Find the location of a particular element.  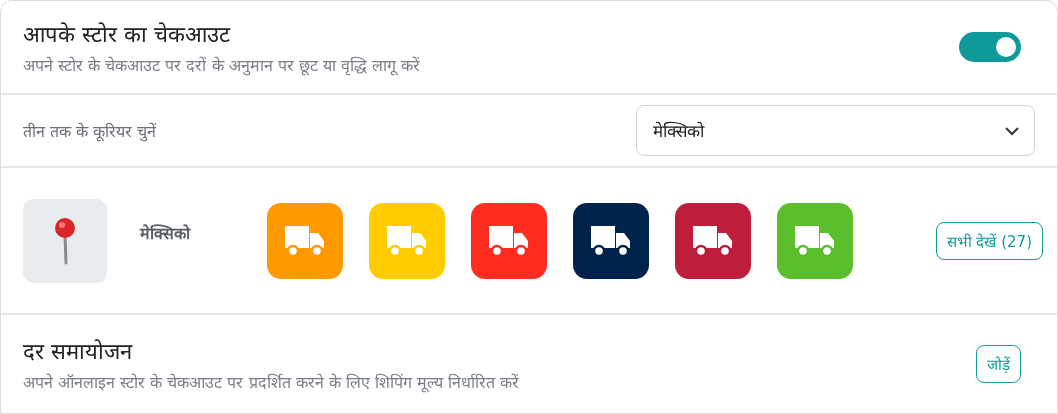

toggle-switch is located at coordinates (990, 47).